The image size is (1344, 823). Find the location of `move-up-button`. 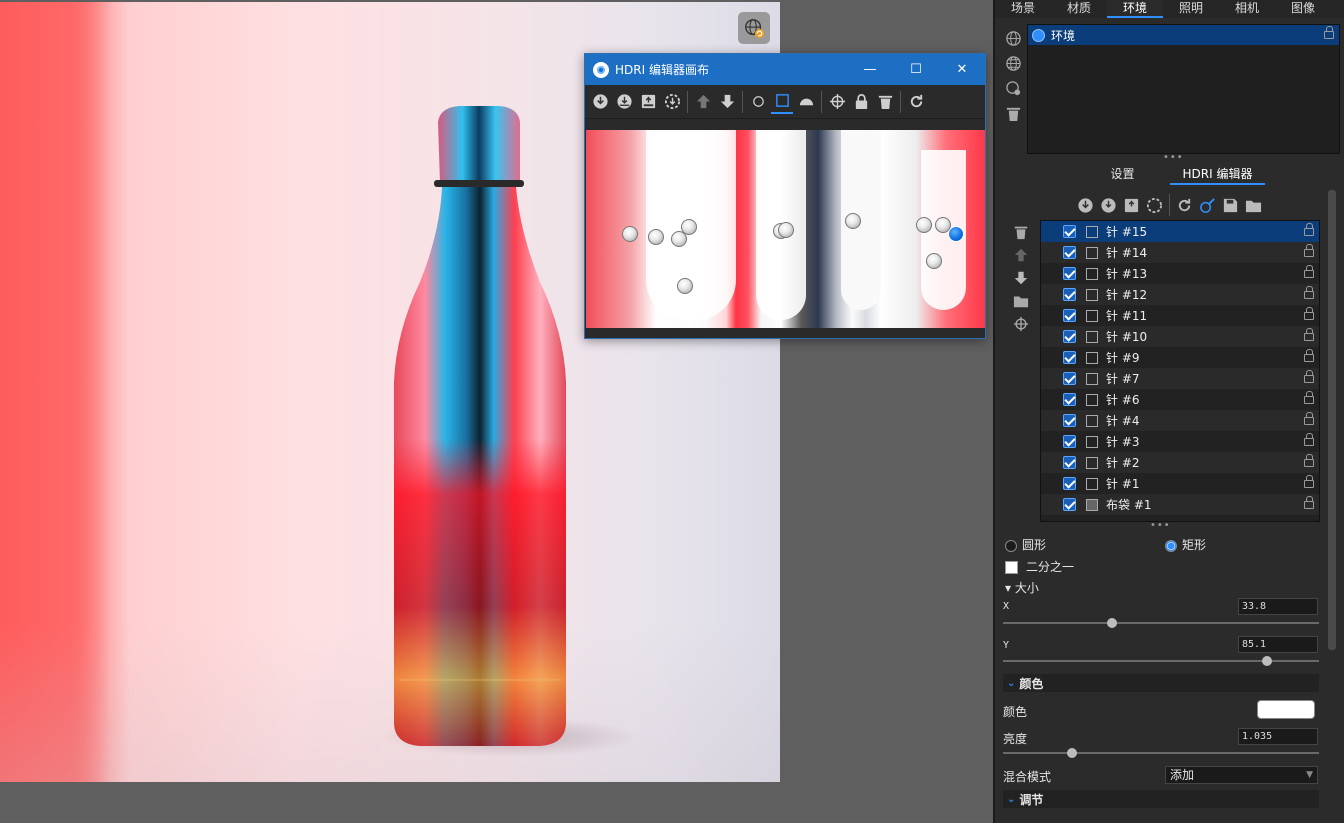

move-up-button is located at coordinates (703, 102).